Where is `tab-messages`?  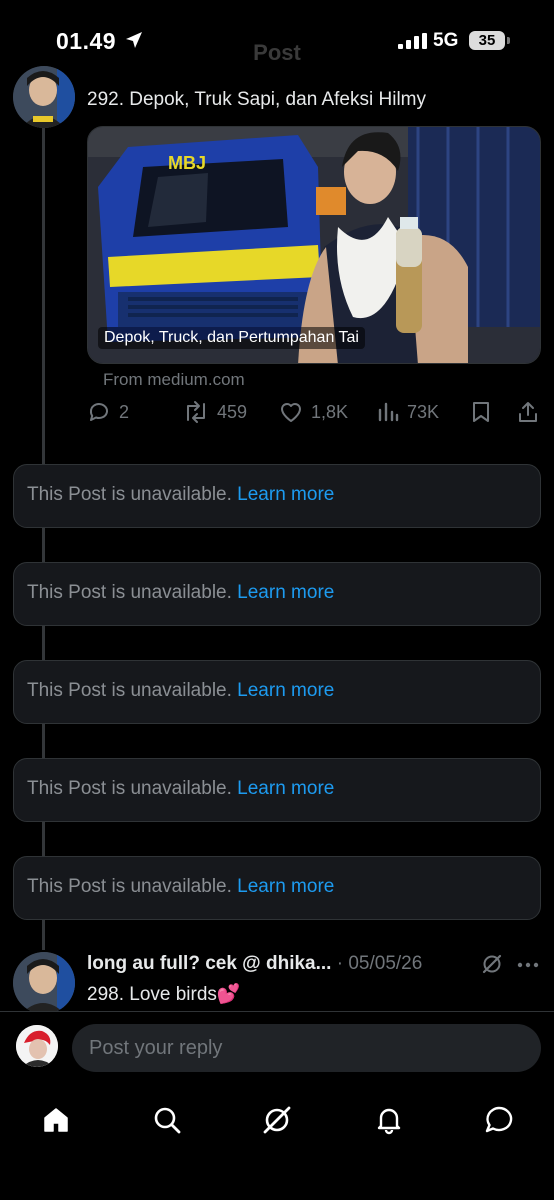
tab-messages is located at coordinates (499, 1120).